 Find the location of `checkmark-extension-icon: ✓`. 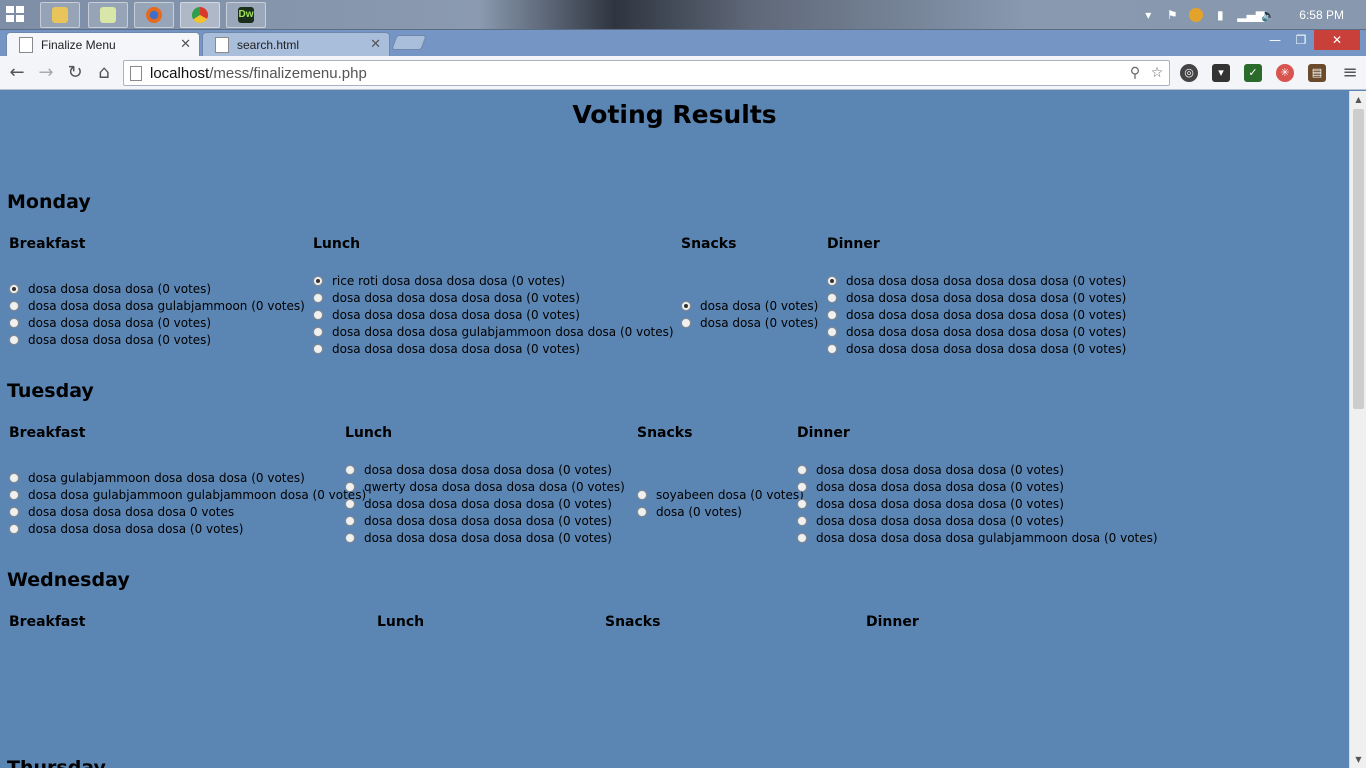

checkmark-extension-icon: ✓ is located at coordinates (1253, 73).